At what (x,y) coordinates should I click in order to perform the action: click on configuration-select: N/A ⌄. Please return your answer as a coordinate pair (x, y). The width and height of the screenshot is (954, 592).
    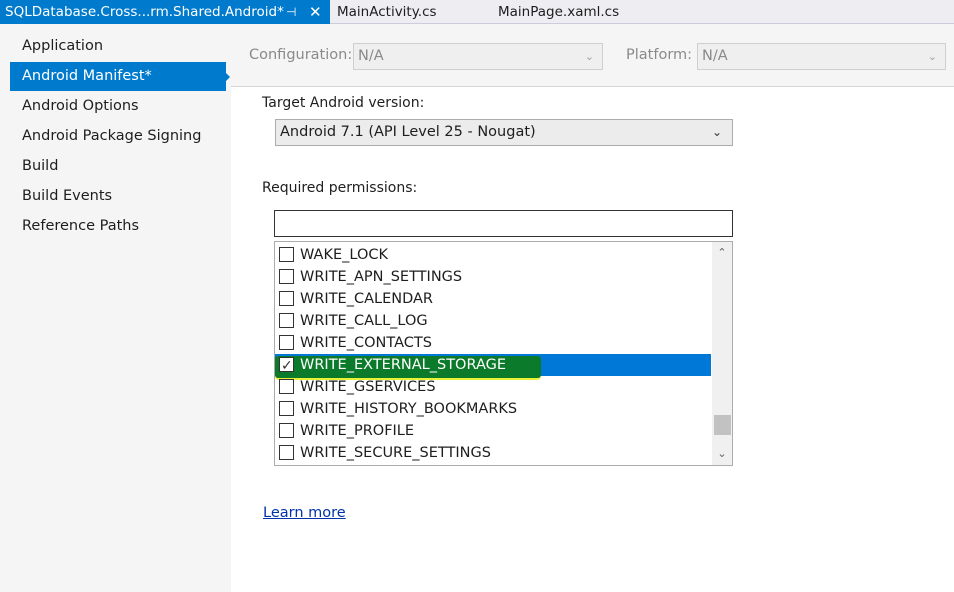
    Looking at the image, I should click on (478, 56).